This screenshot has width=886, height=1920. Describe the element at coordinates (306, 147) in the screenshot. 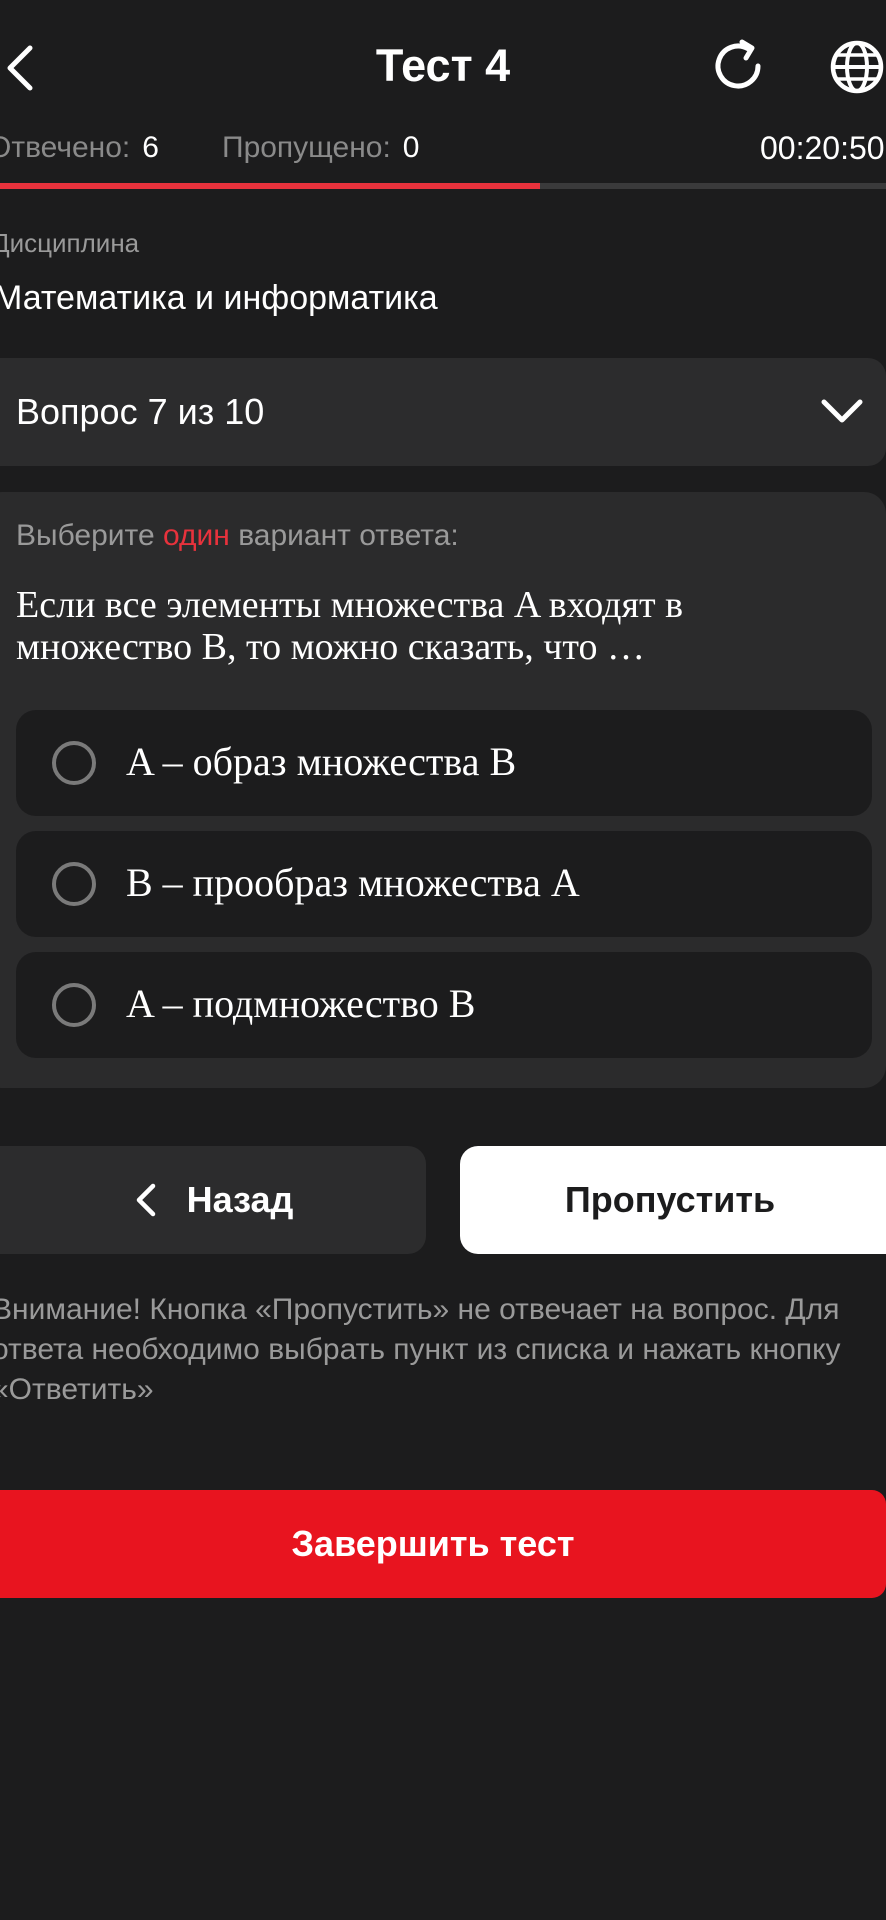

I see `skipped-label: Пропущено:` at that location.